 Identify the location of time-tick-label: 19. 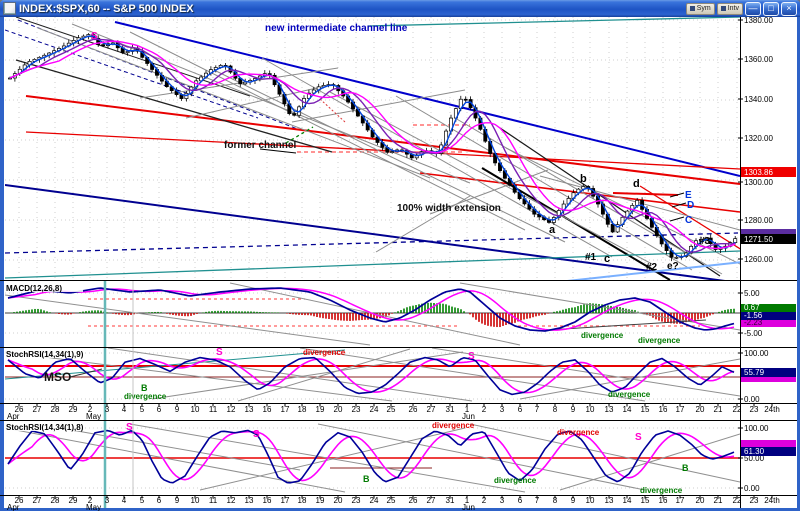
(320, 409).